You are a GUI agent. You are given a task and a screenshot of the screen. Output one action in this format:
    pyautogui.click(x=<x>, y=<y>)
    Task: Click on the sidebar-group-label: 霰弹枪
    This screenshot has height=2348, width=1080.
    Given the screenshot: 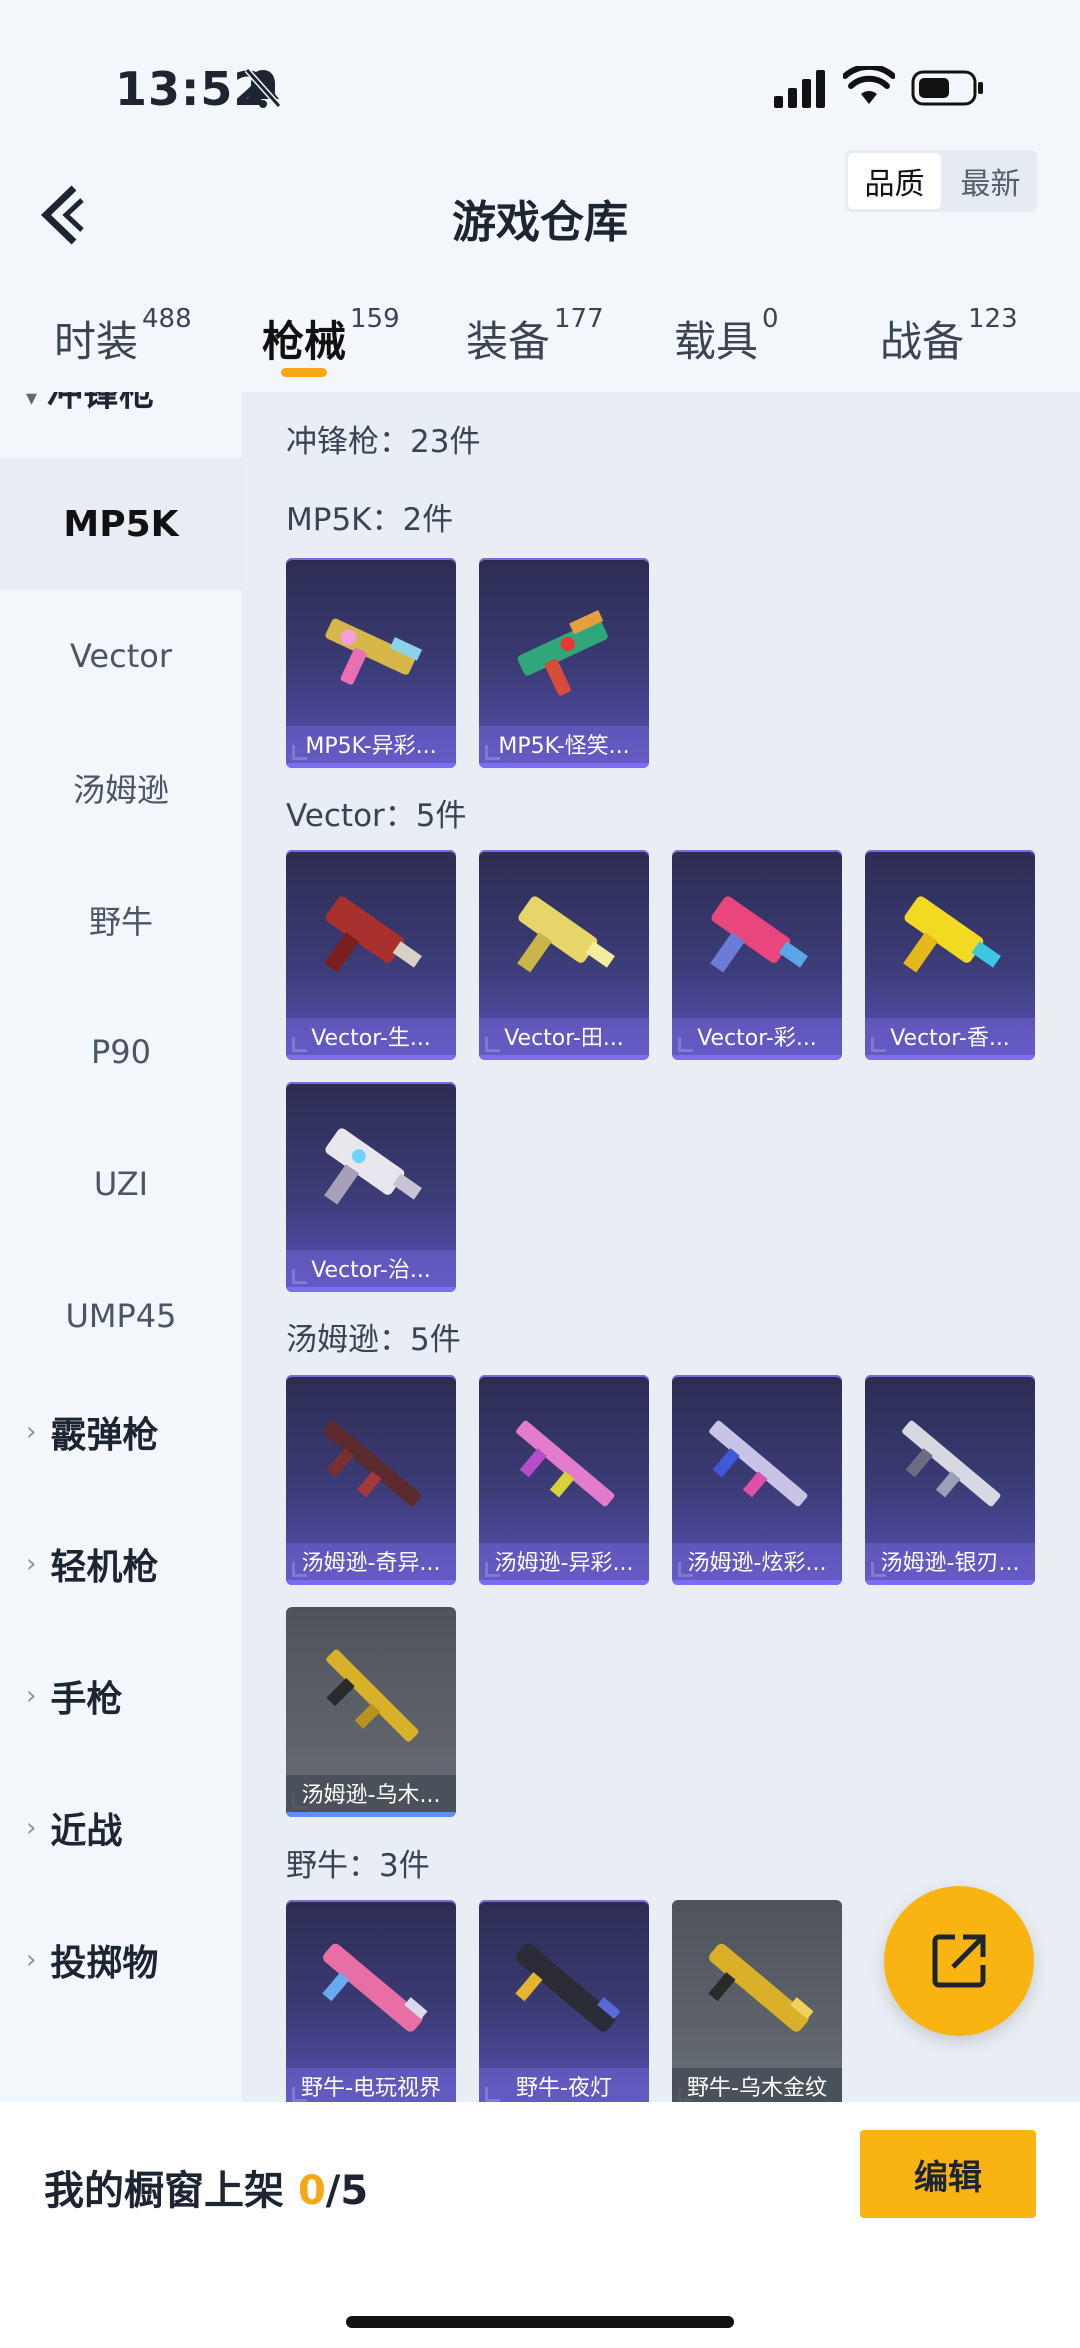 What is the action you would take?
    pyautogui.click(x=104, y=1435)
    